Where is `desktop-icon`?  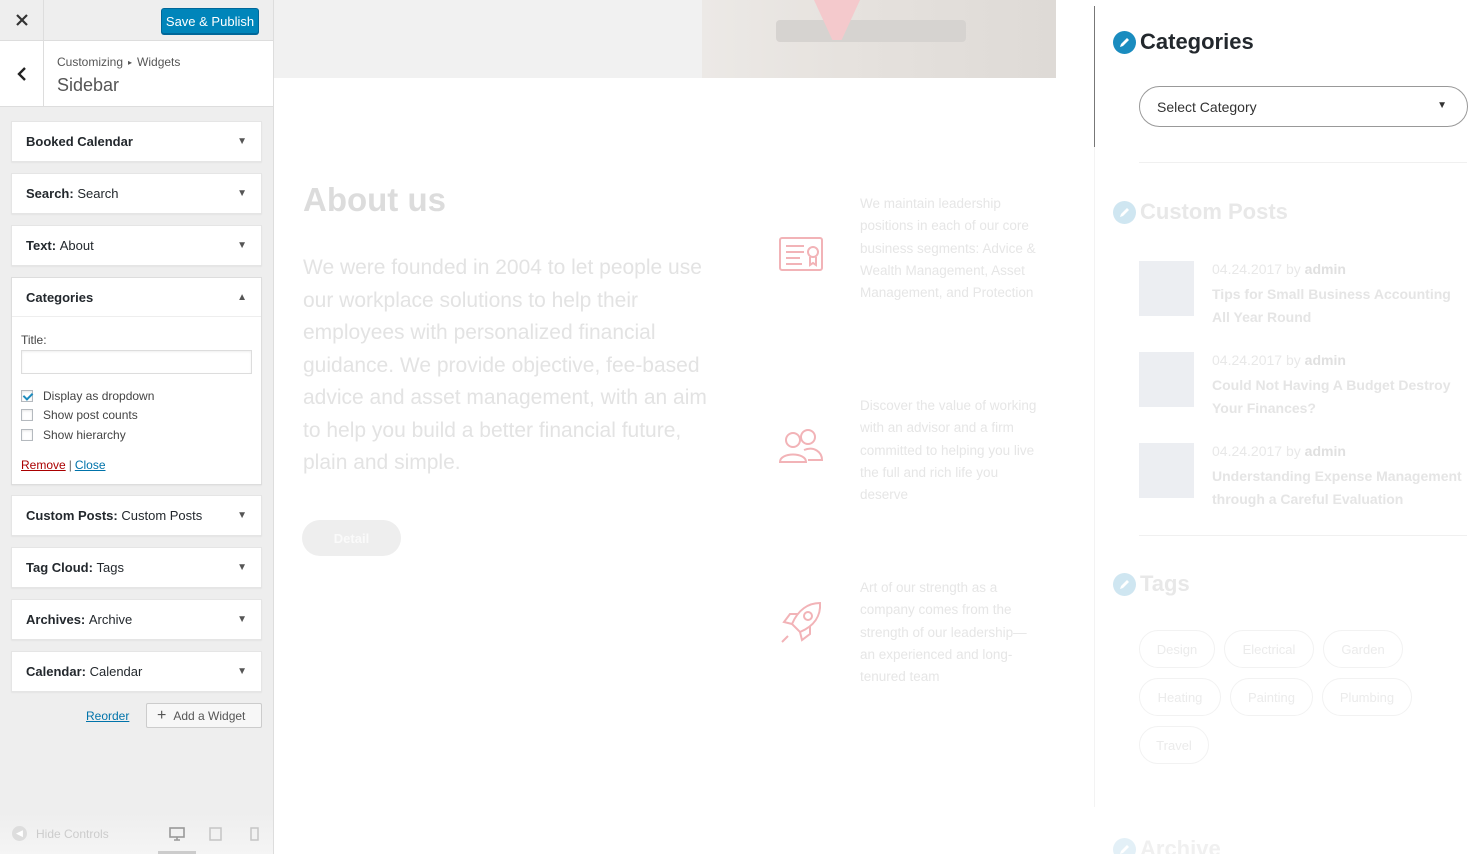 desktop-icon is located at coordinates (177, 834).